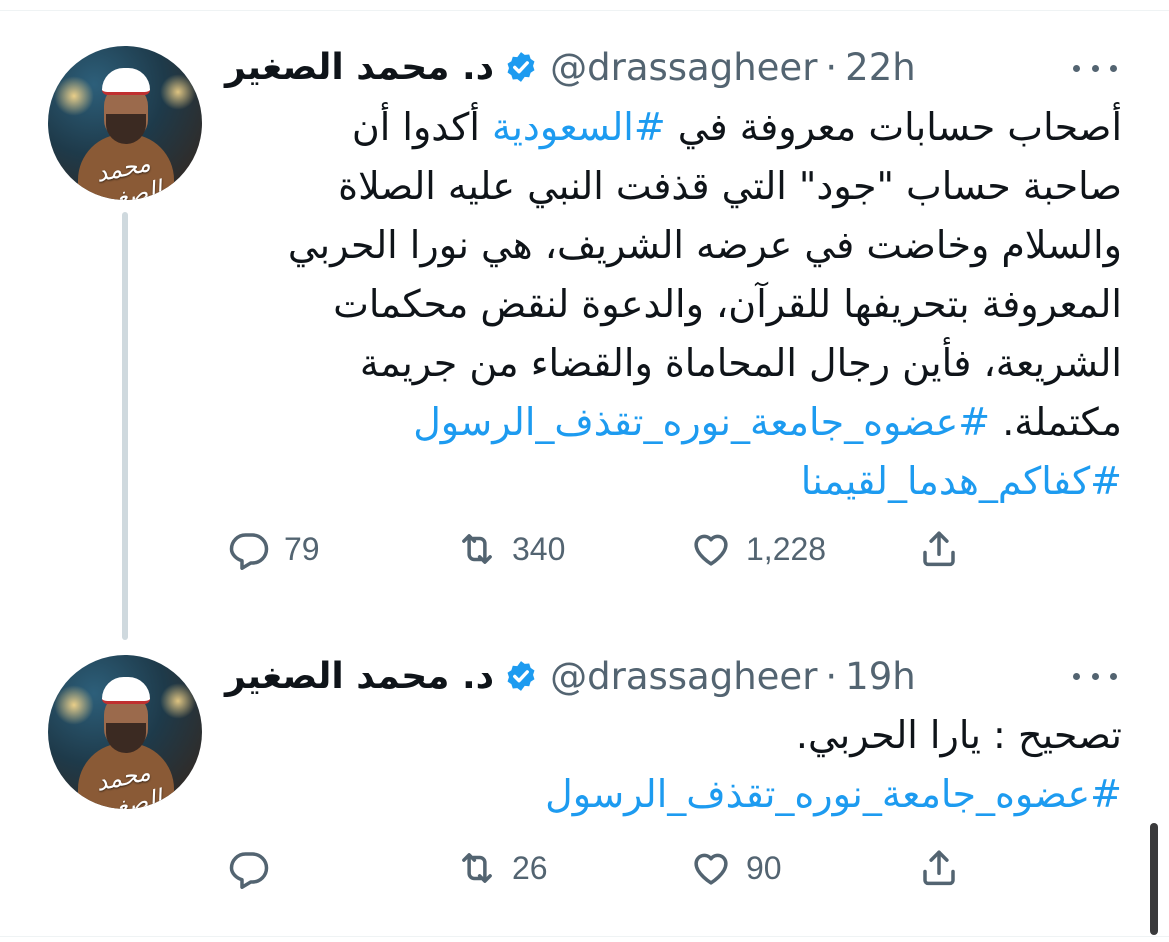 This screenshot has width=1169, height=942. I want to click on hashtag-link: #كفاكم_هدما_لقيمنا, so click(961, 481).